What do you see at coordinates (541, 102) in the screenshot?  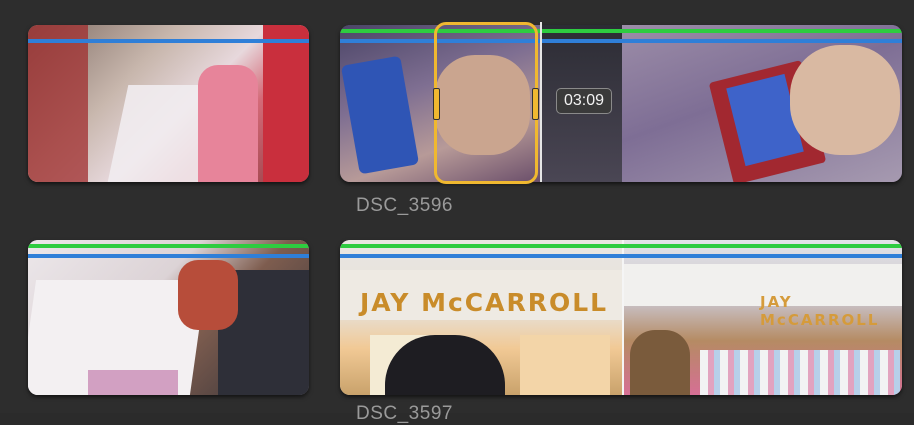 I see `skimmer-playhead` at bounding box center [541, 102].